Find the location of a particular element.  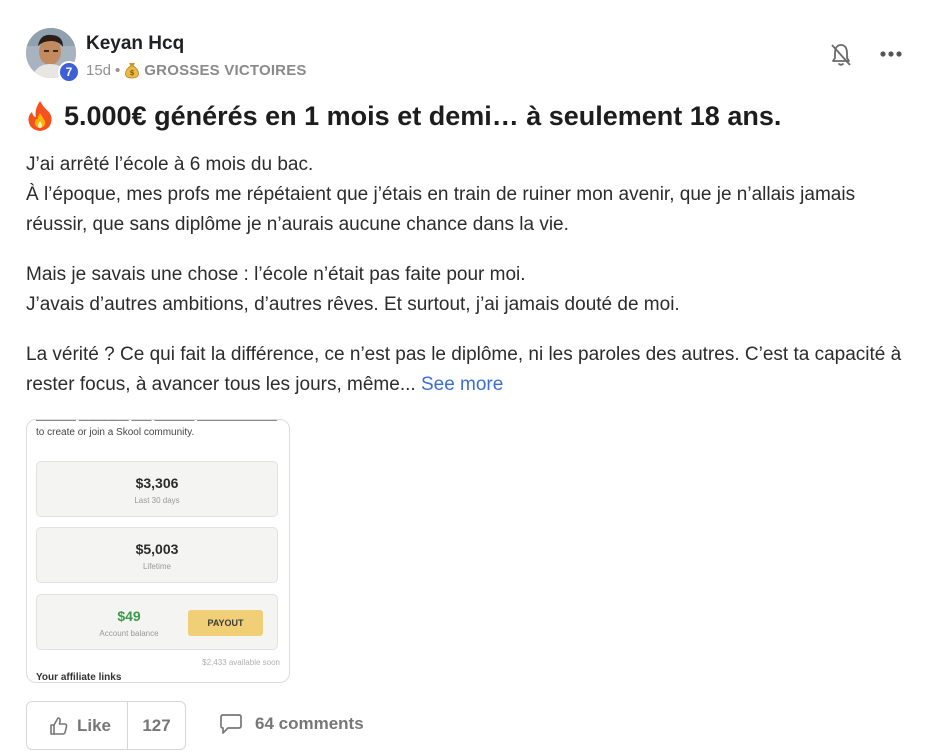

cut-off-line: ▬▬▬▬ ▬▬▬▬▬ ▬▬ ▬▬▬▬ ▬▬▬▬▬▬▬▬ is located at coordinates (156, 422).